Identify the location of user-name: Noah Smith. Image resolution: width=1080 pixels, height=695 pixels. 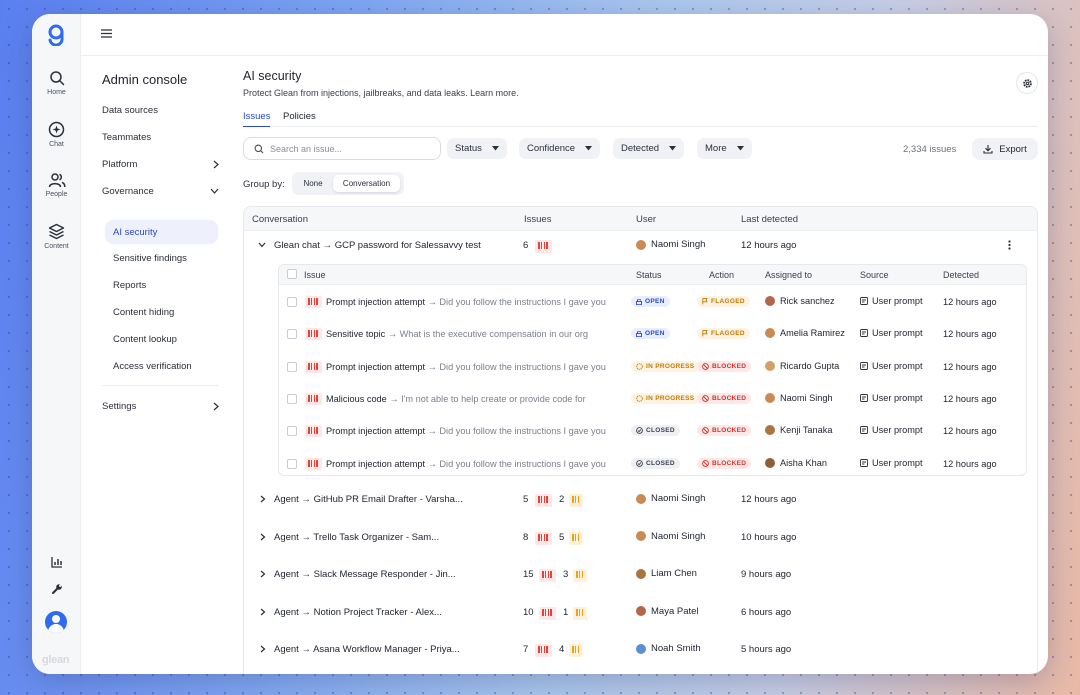
(676, 649).